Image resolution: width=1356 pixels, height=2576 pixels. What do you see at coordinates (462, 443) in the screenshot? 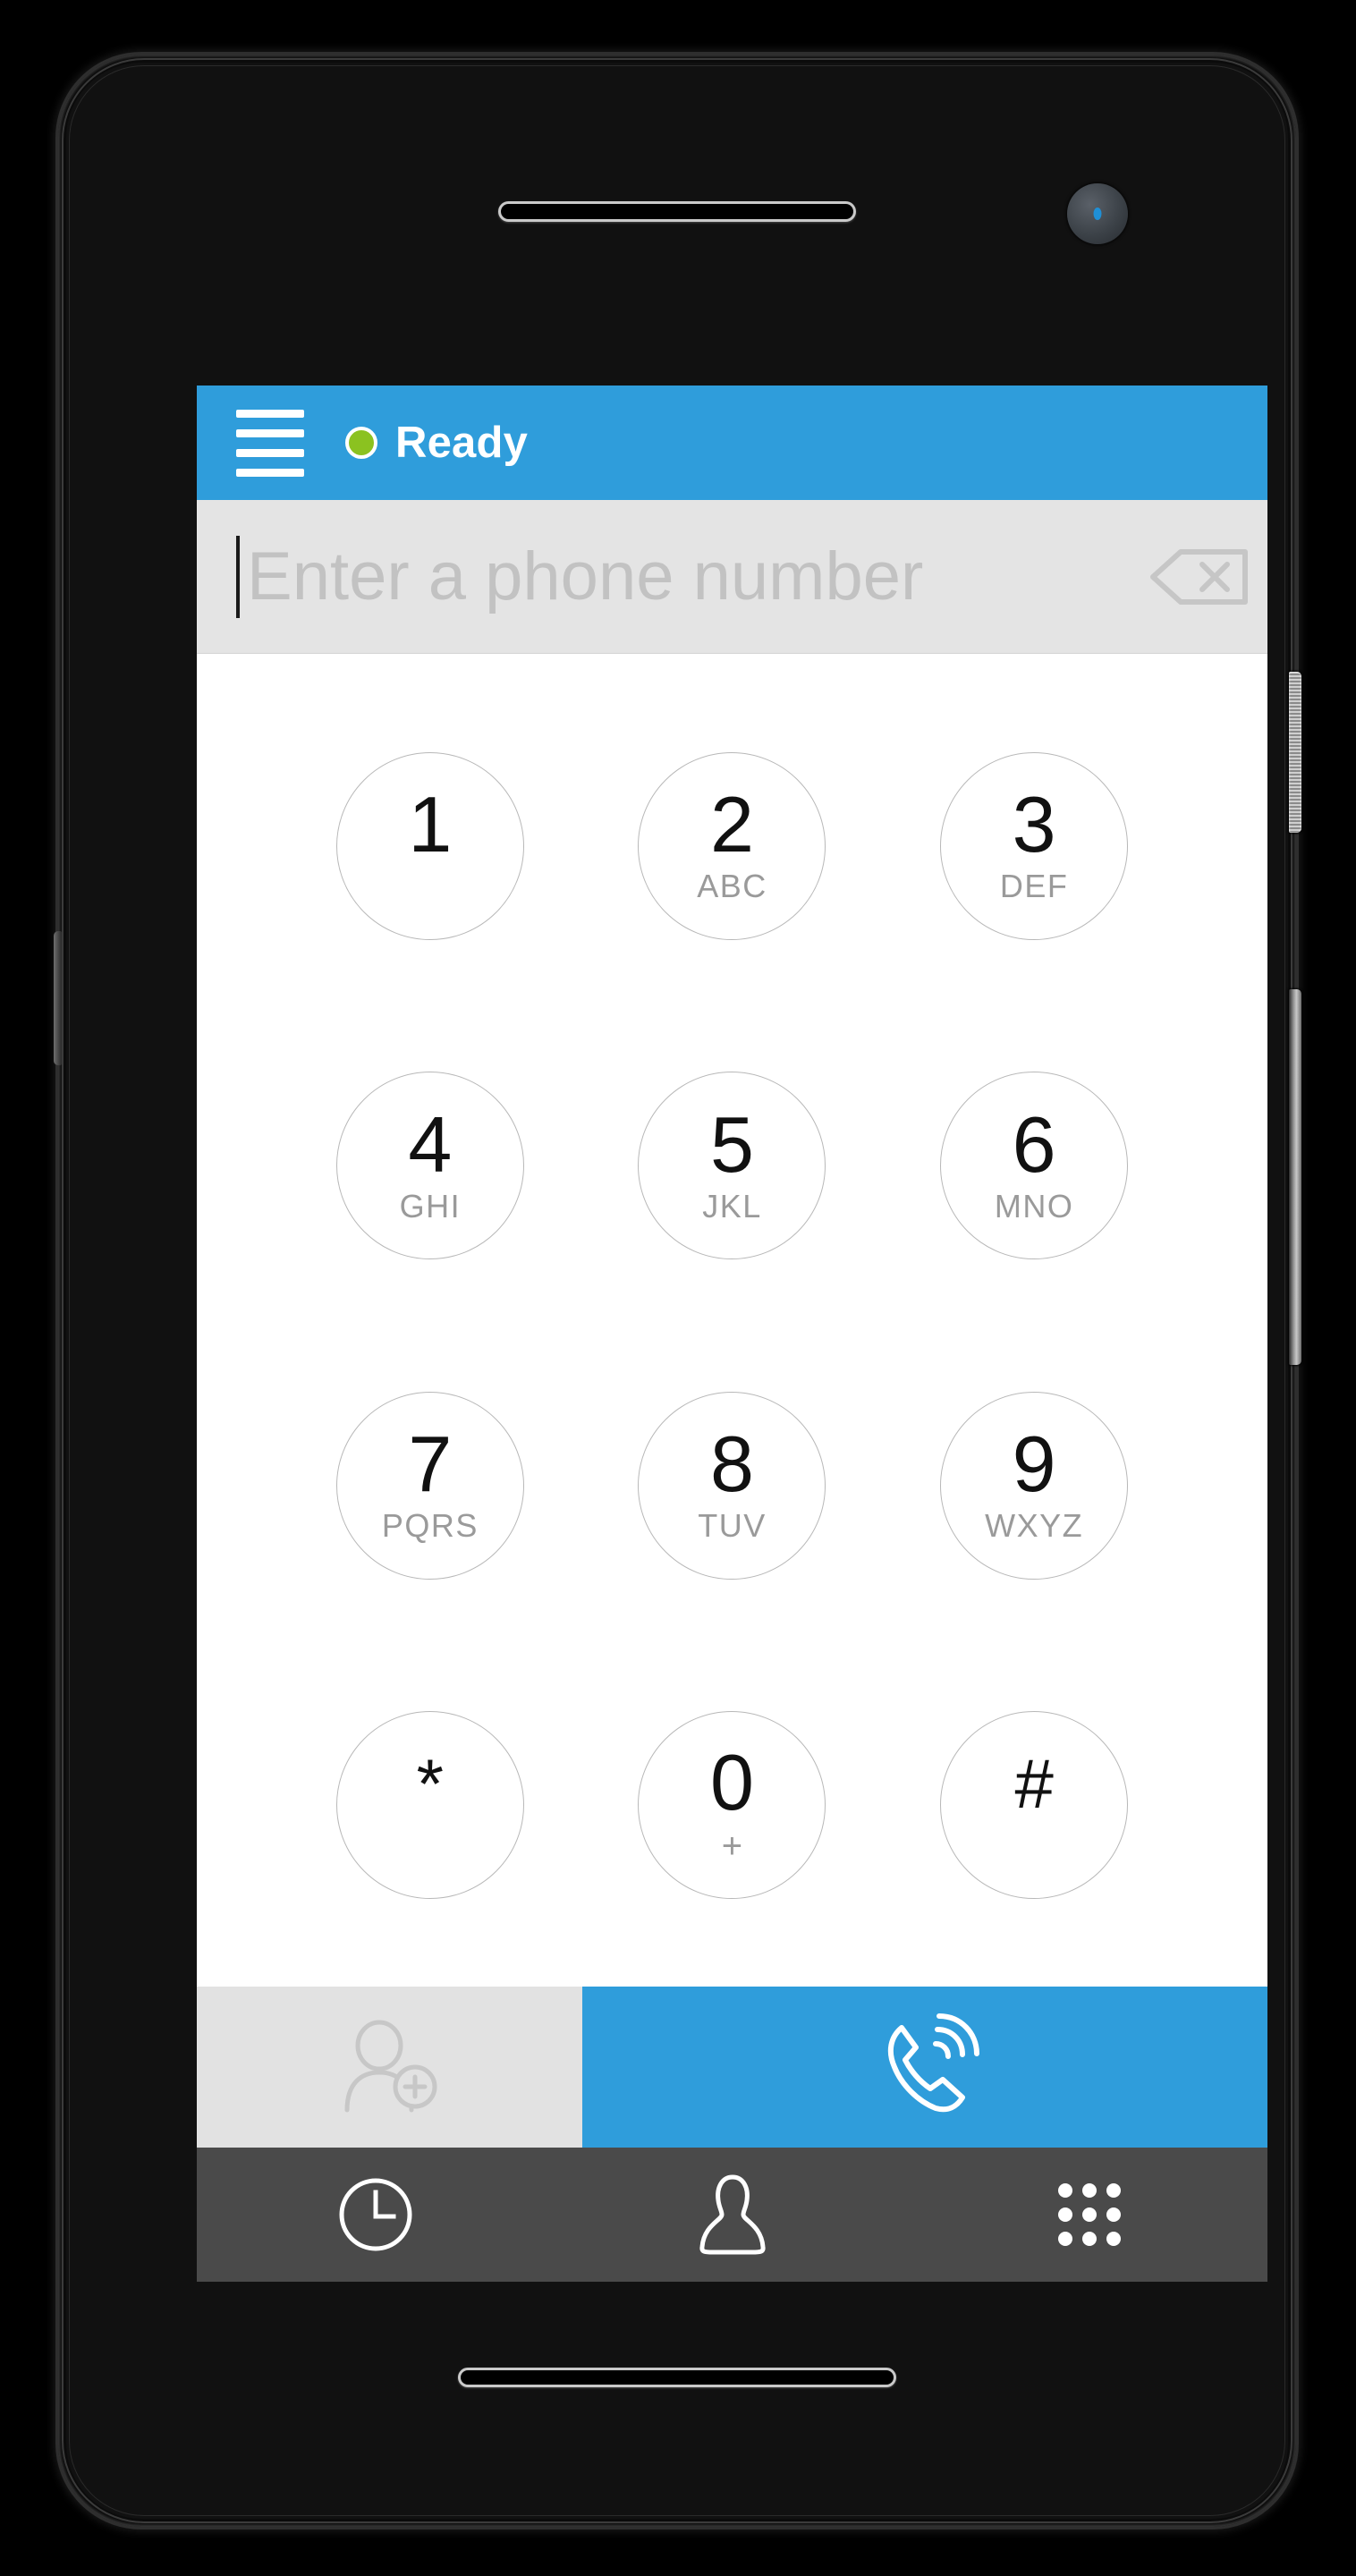
I see `status-label: Ready` at bounding box center [462, 443].